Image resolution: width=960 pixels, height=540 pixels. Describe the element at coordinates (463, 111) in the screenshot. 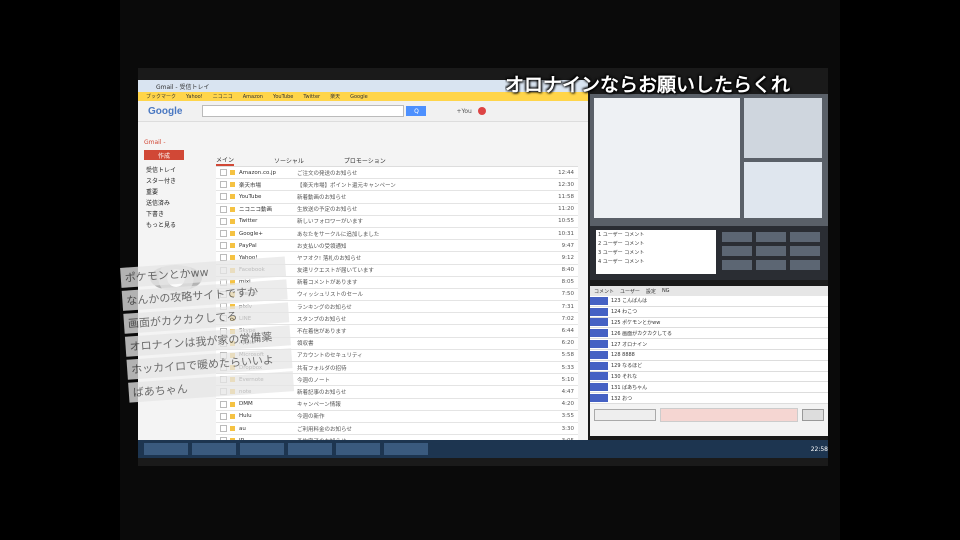

I see `user-link: +You` at that location.